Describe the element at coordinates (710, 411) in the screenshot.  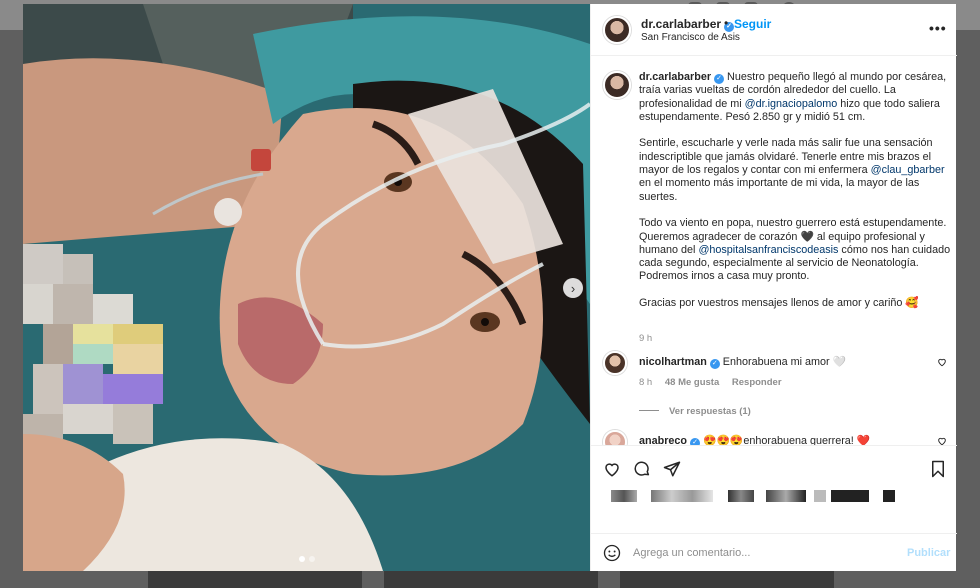
I see `view-replies-label: Ver respuestas (1)` at that location.